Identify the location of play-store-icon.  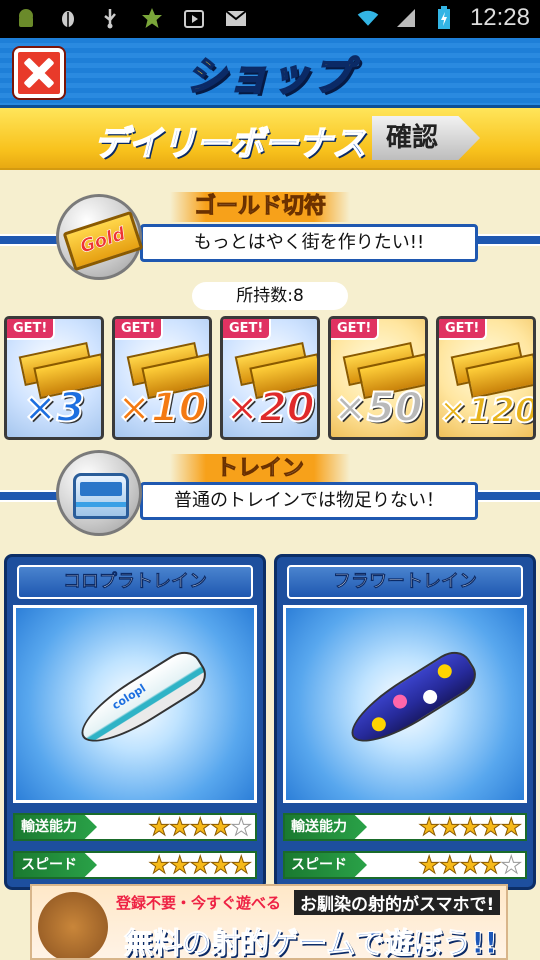
(194, 18).